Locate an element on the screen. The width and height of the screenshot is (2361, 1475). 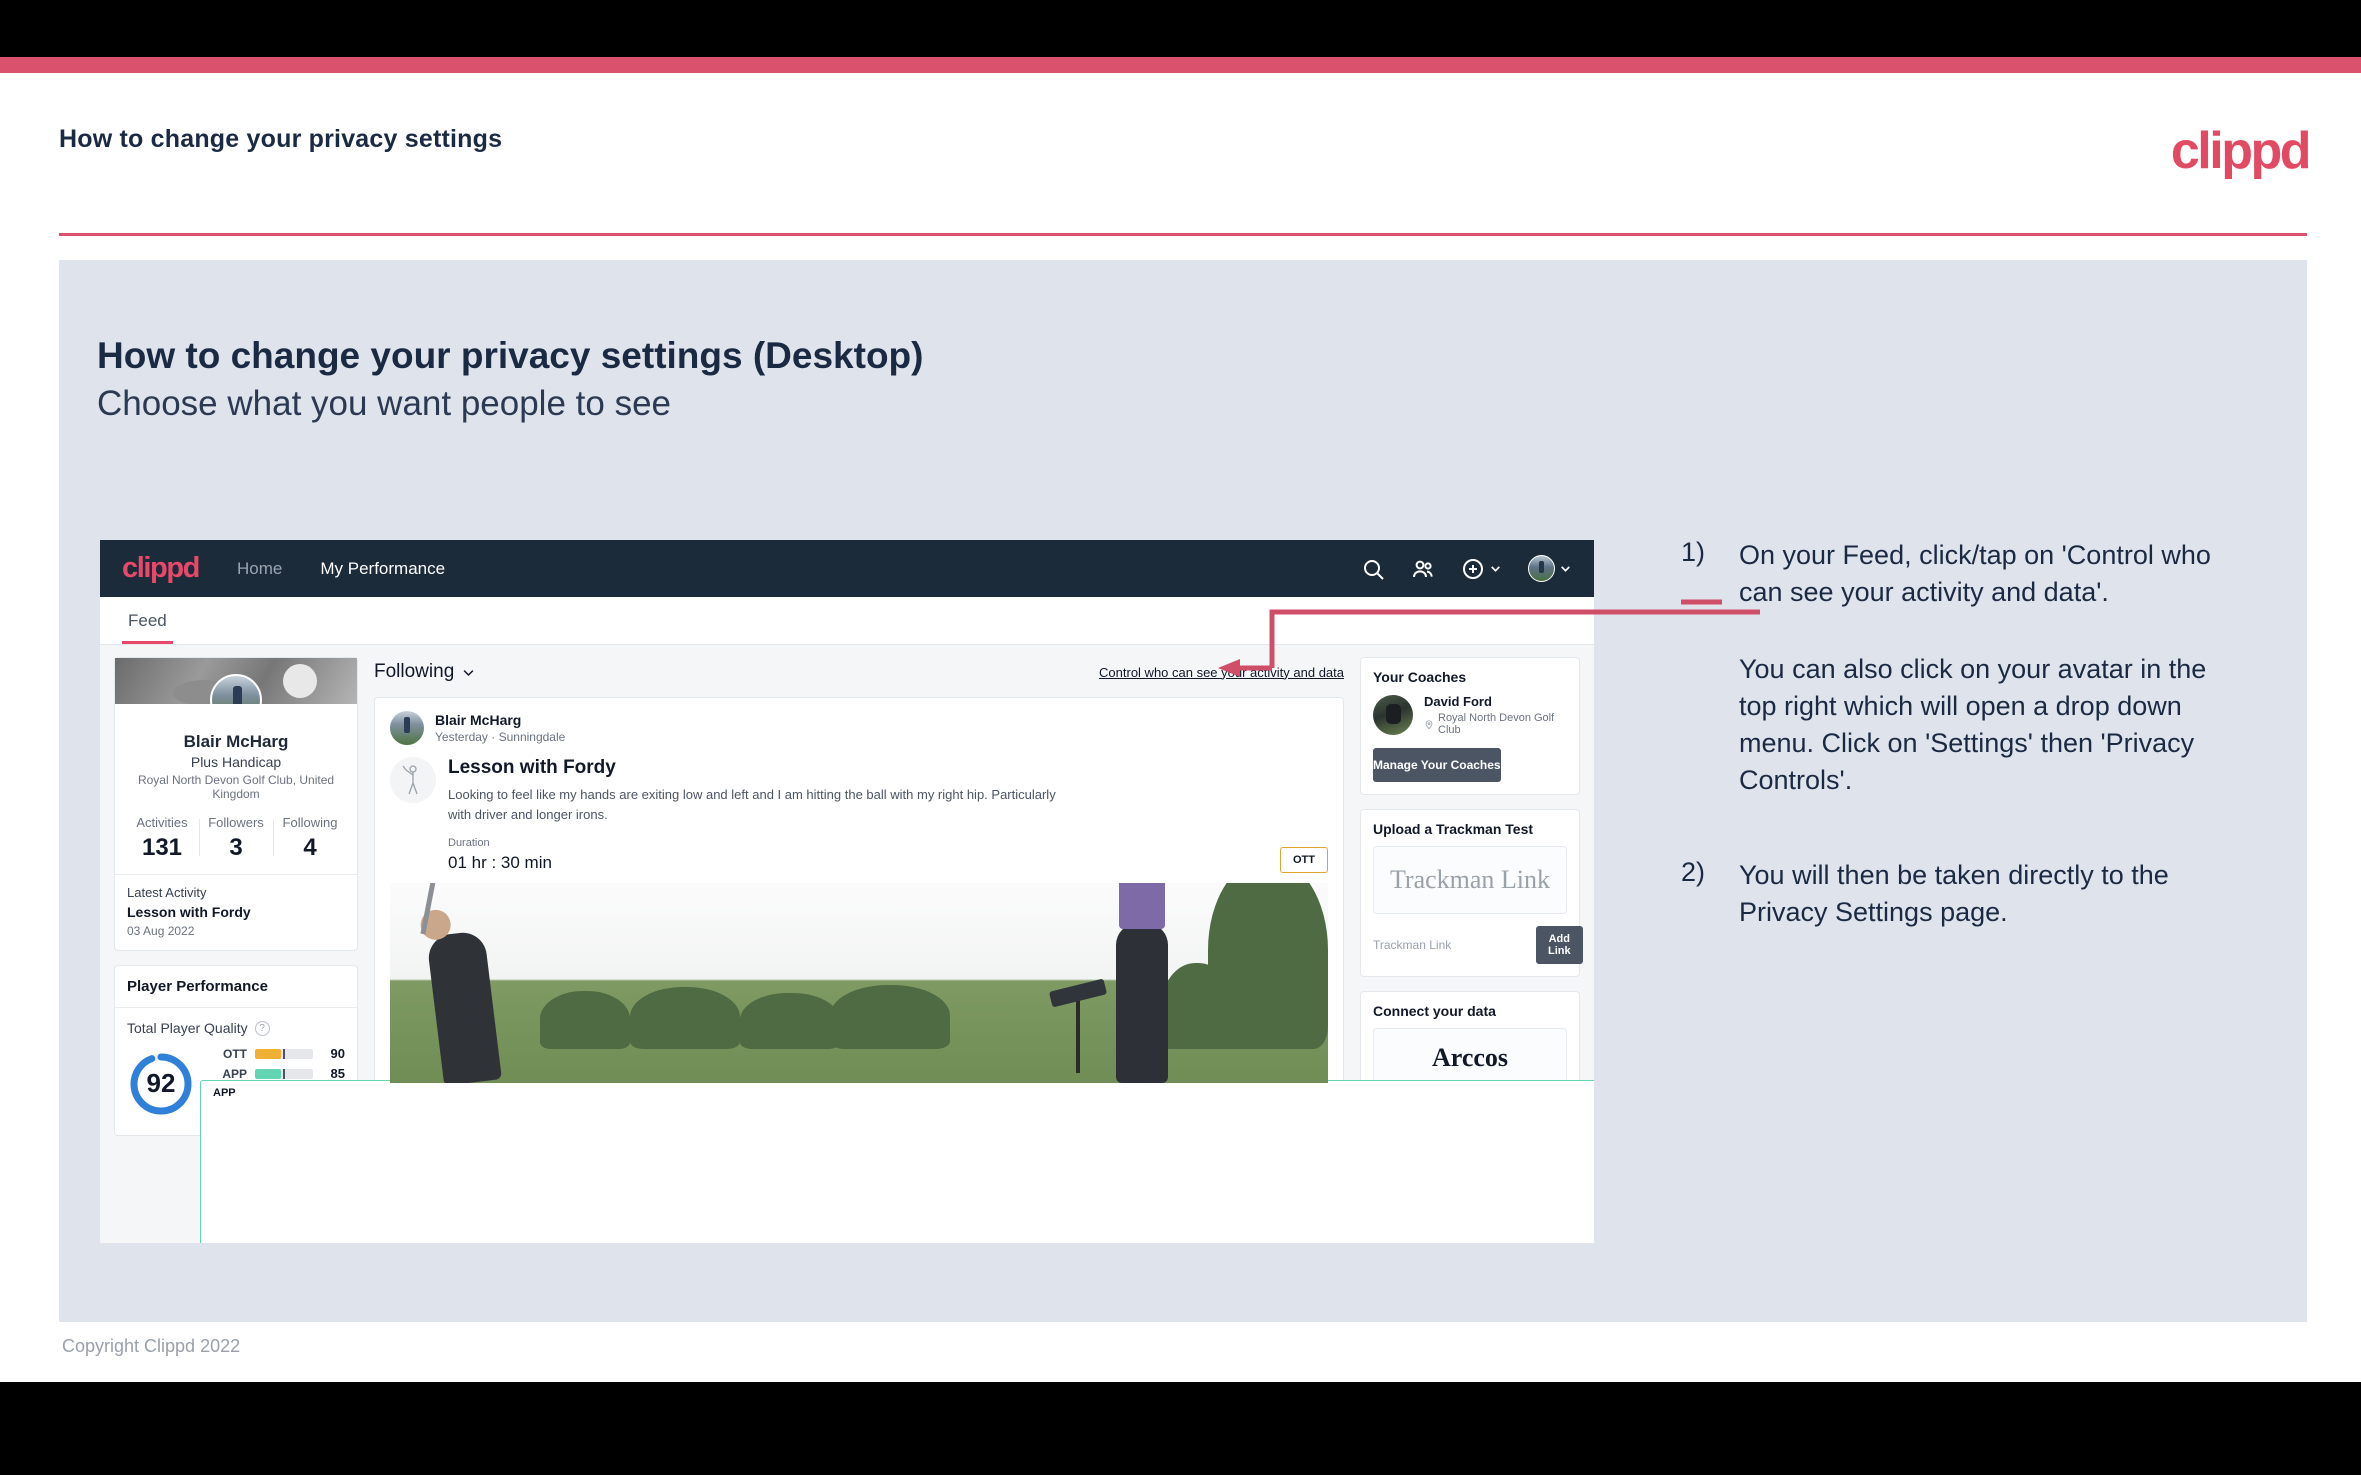
connect-data-title: Connect your data is located at coordinates (1434, 1011).